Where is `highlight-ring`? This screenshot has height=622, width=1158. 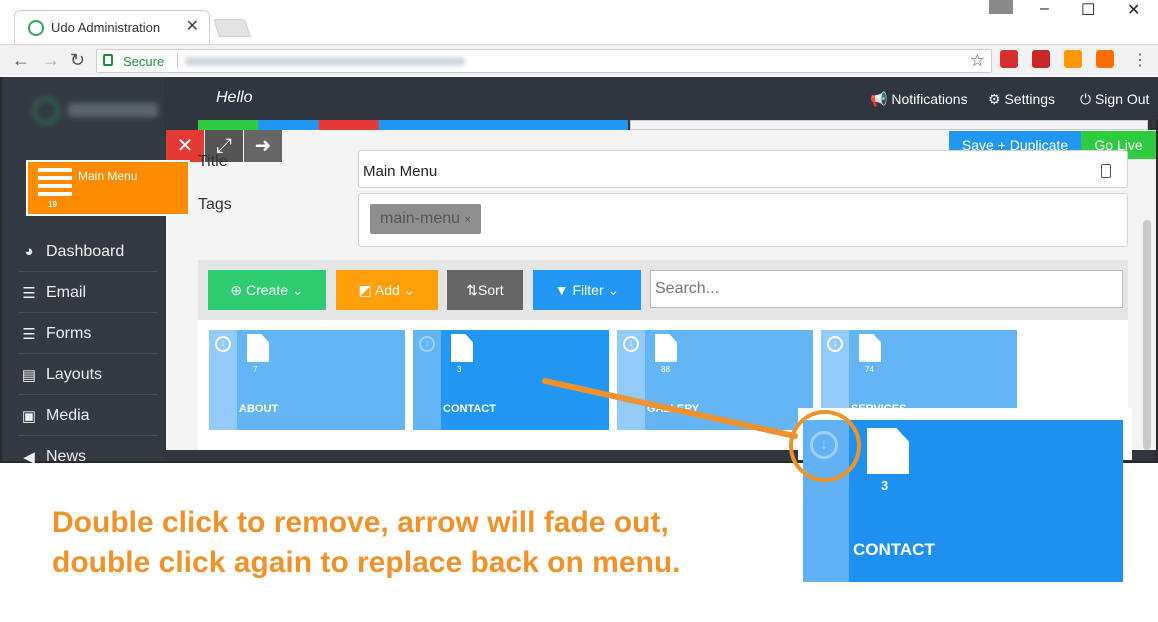 highlight-ring is located at coordinates (825, 446).